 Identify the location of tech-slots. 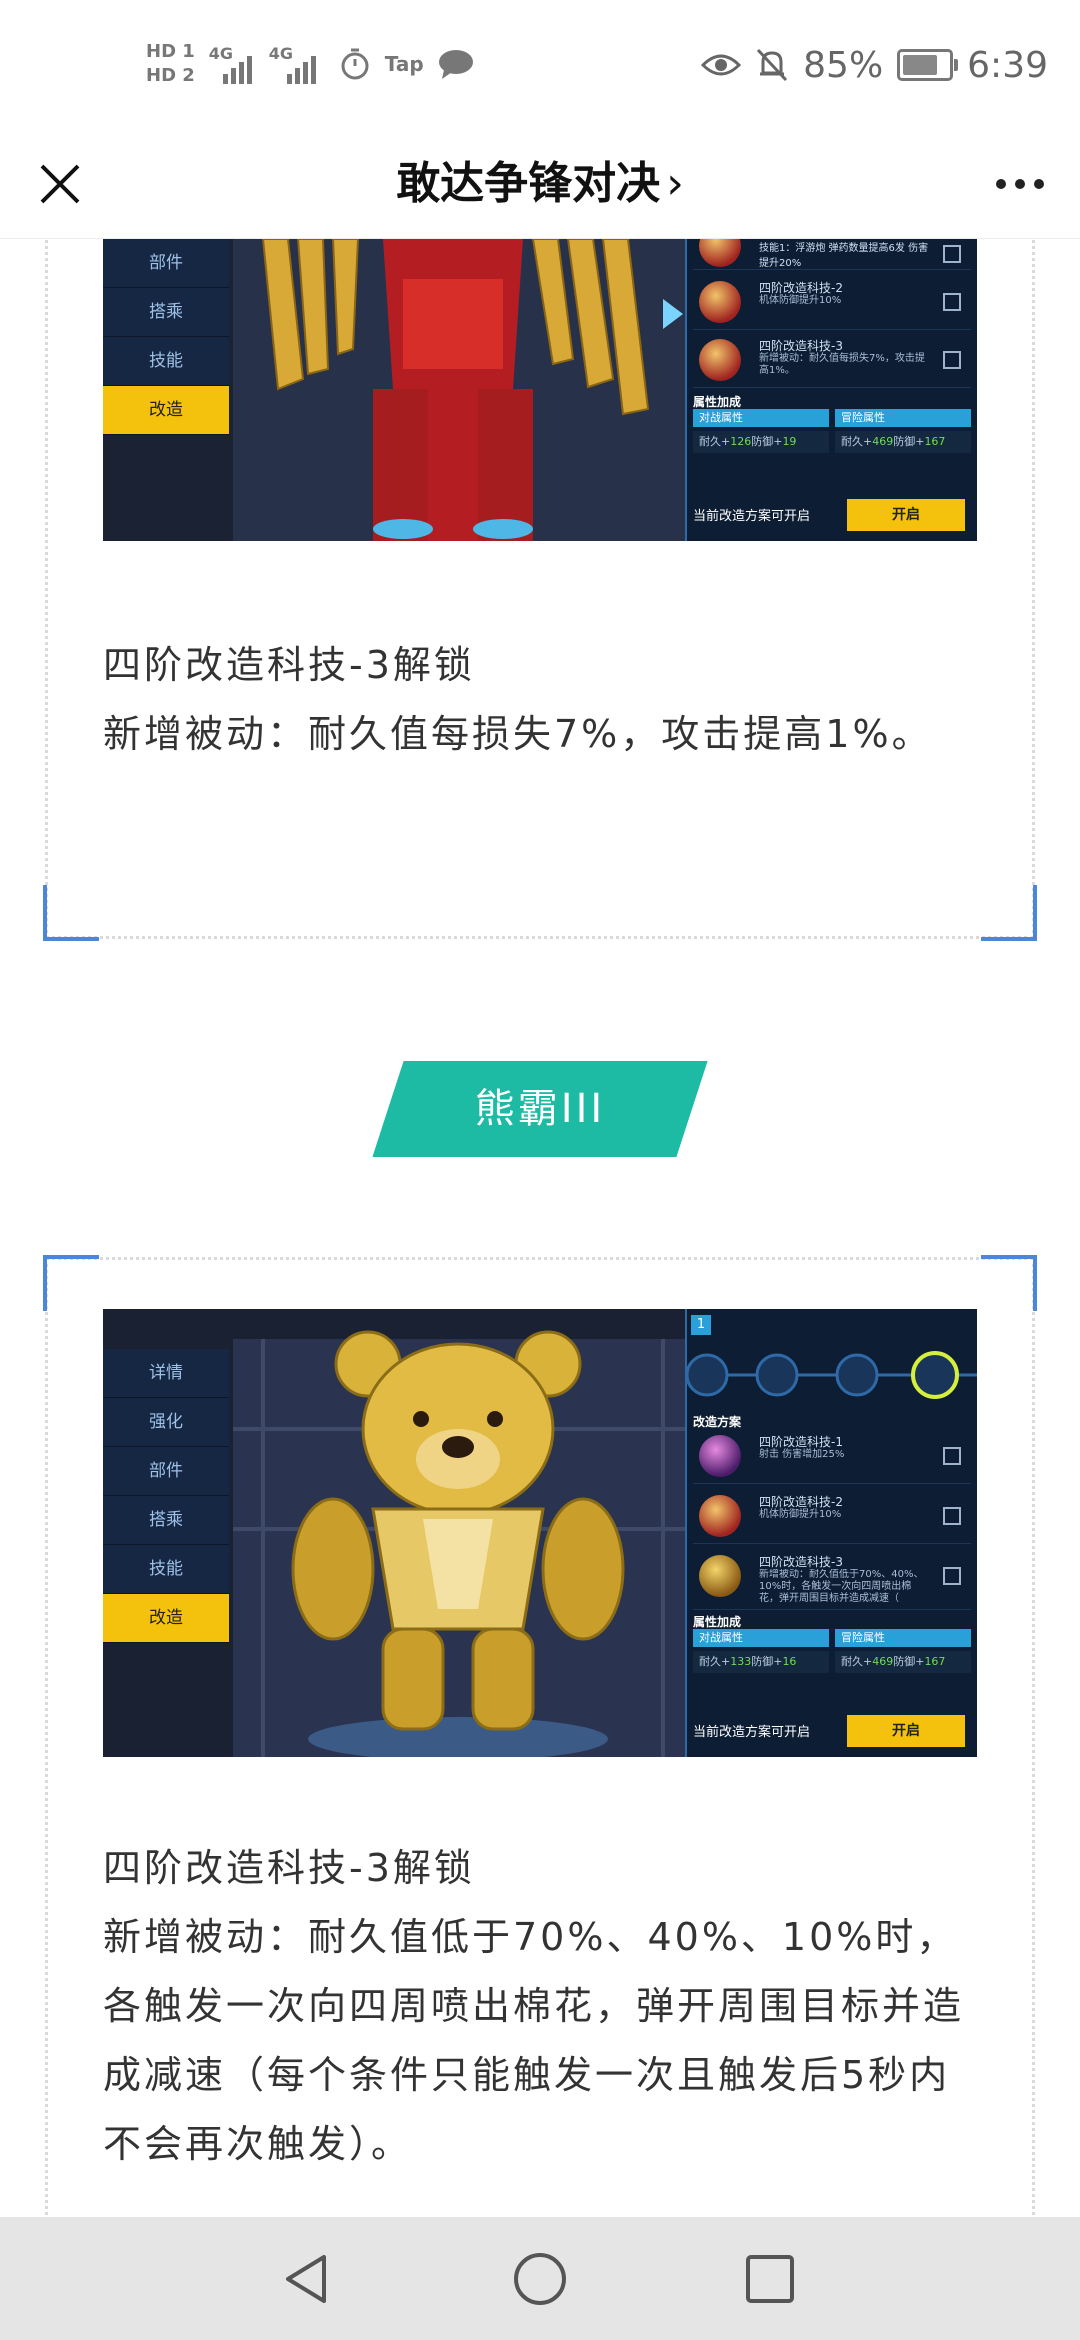
(832, 1375).